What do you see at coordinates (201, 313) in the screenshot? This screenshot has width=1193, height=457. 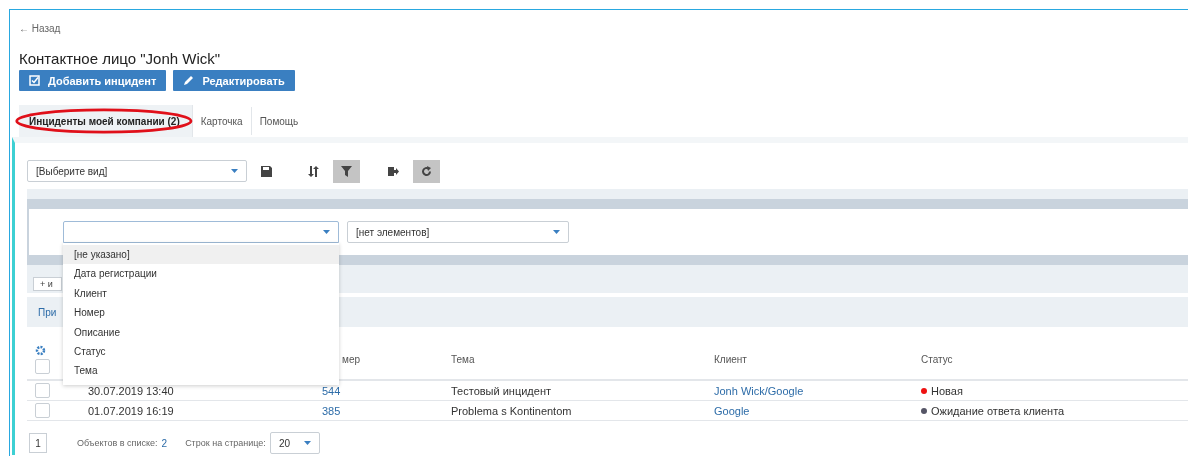 I see `dropdown-option: Номер` at bounding box center [201, 313].